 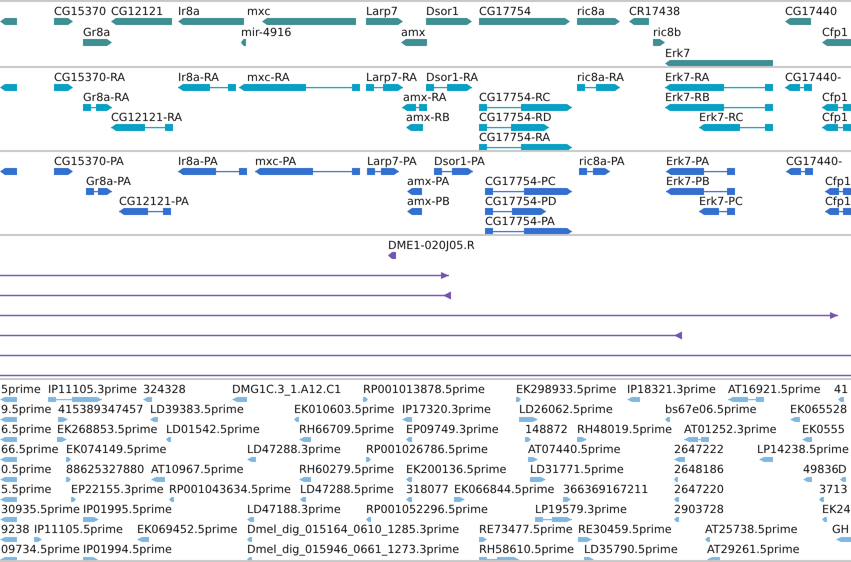 I want to click on feature-label: RP001052296.5prime, so click(x=427, y=509).